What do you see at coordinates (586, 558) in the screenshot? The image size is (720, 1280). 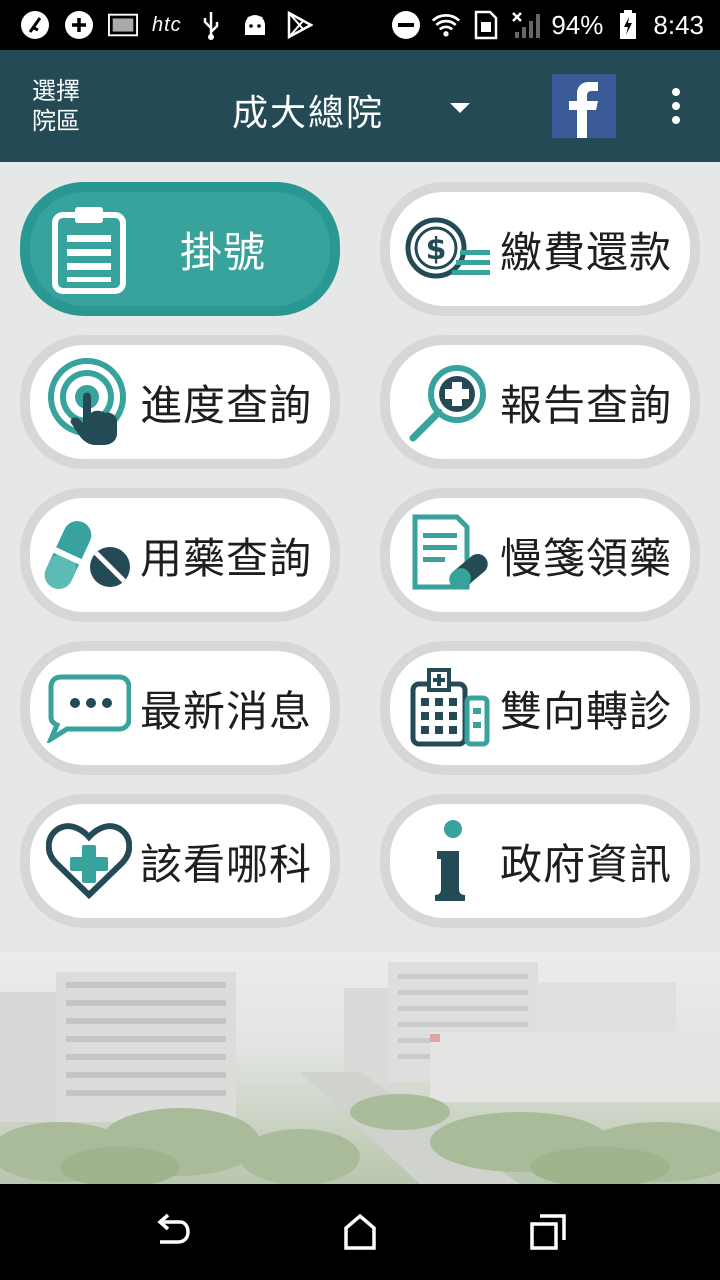 I see `menu-label: 慢箋領藥` at bounding box center [586, 558].